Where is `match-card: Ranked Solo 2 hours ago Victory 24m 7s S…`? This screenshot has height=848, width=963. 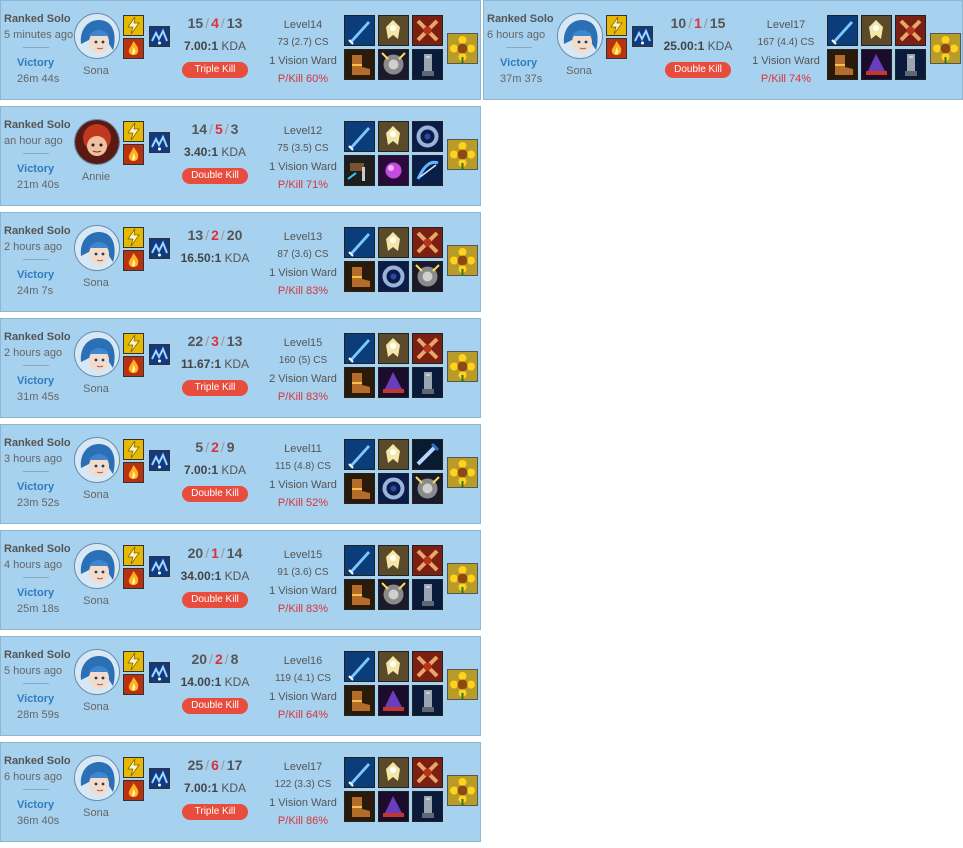
match-card: Ranked Solo 2 hours ago Victory 24m 7s S… is located at coordinates (240, 262).